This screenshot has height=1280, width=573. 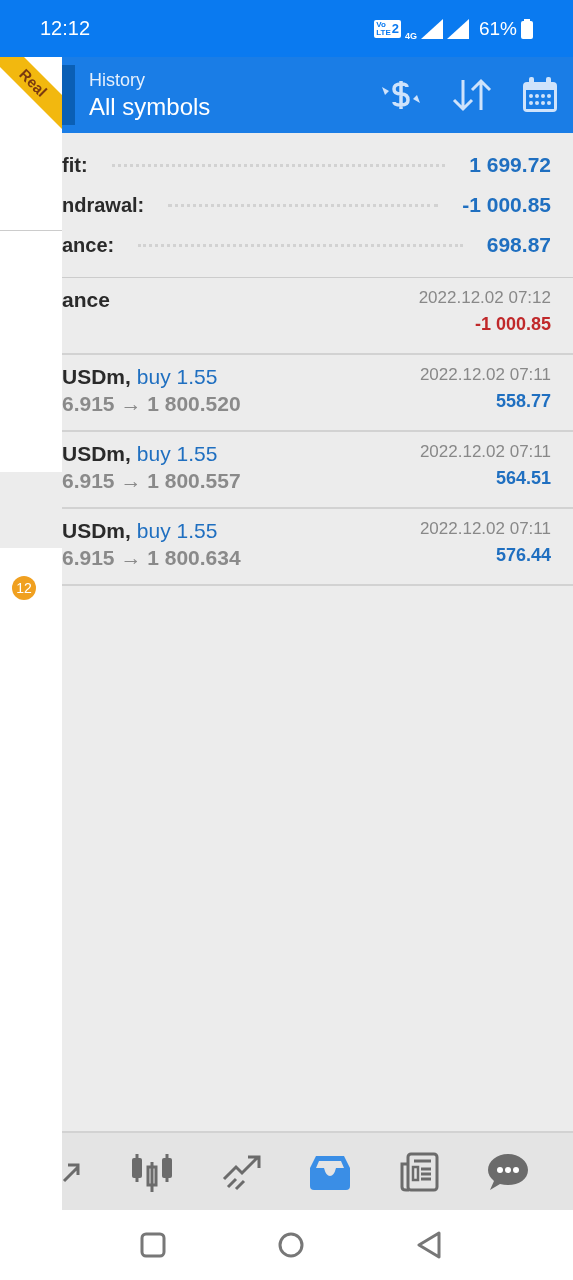 What do you see at coordinates (291, 1245) in the screenshot?
I see `home-button` at bounding box center [291, 1245].